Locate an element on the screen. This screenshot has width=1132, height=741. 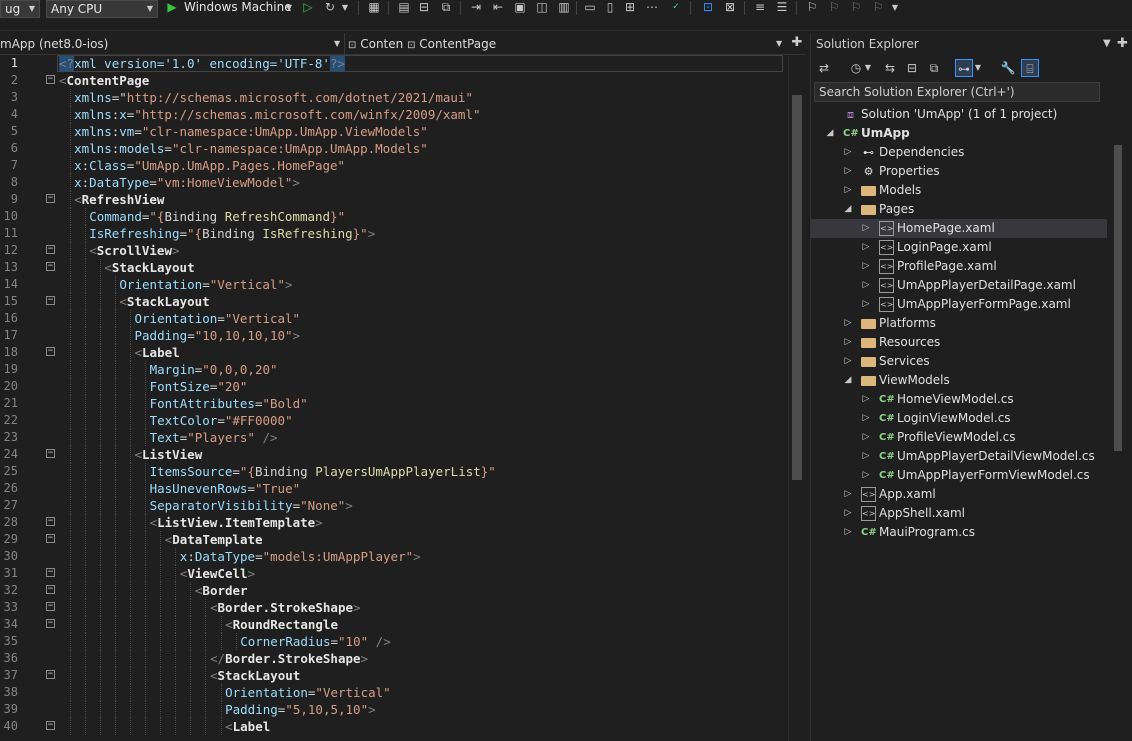
code-line: 10 Command="{Binding RefreshCommand}" is located at coordinates (395, 216).